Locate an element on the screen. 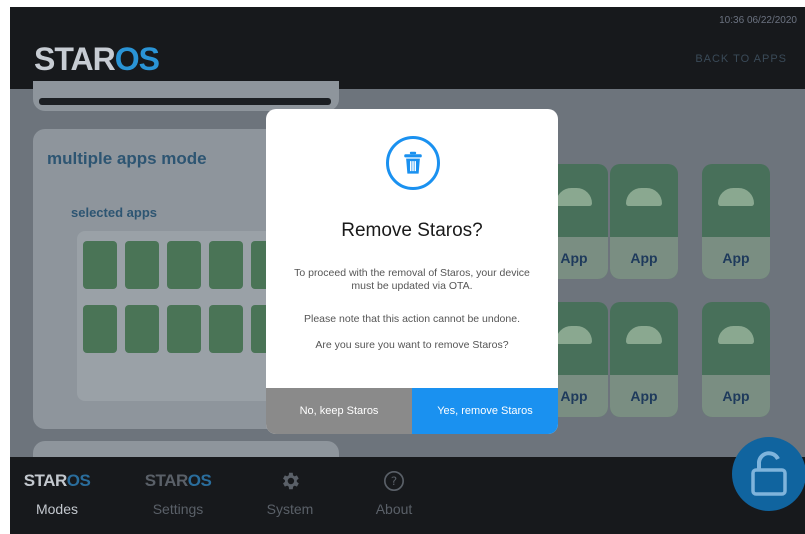 The height and width of the screenshot is (534, 805). gear-icon is located at coordinates (290, 481).